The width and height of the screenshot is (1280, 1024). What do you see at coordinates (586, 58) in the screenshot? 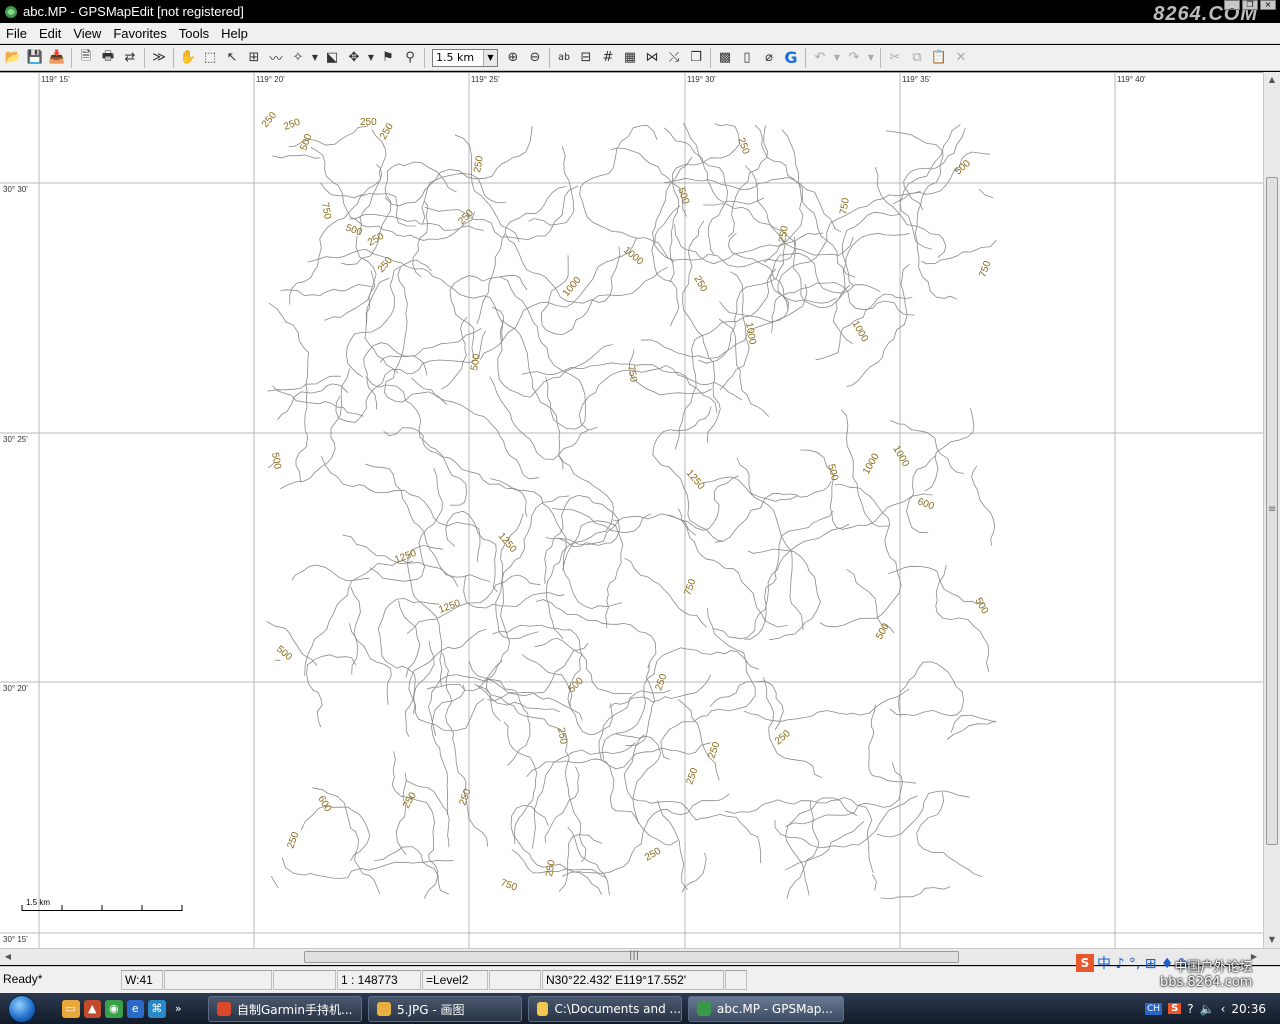
I see `km-scale-icon: ⊟` at bounding box center [586, 58].